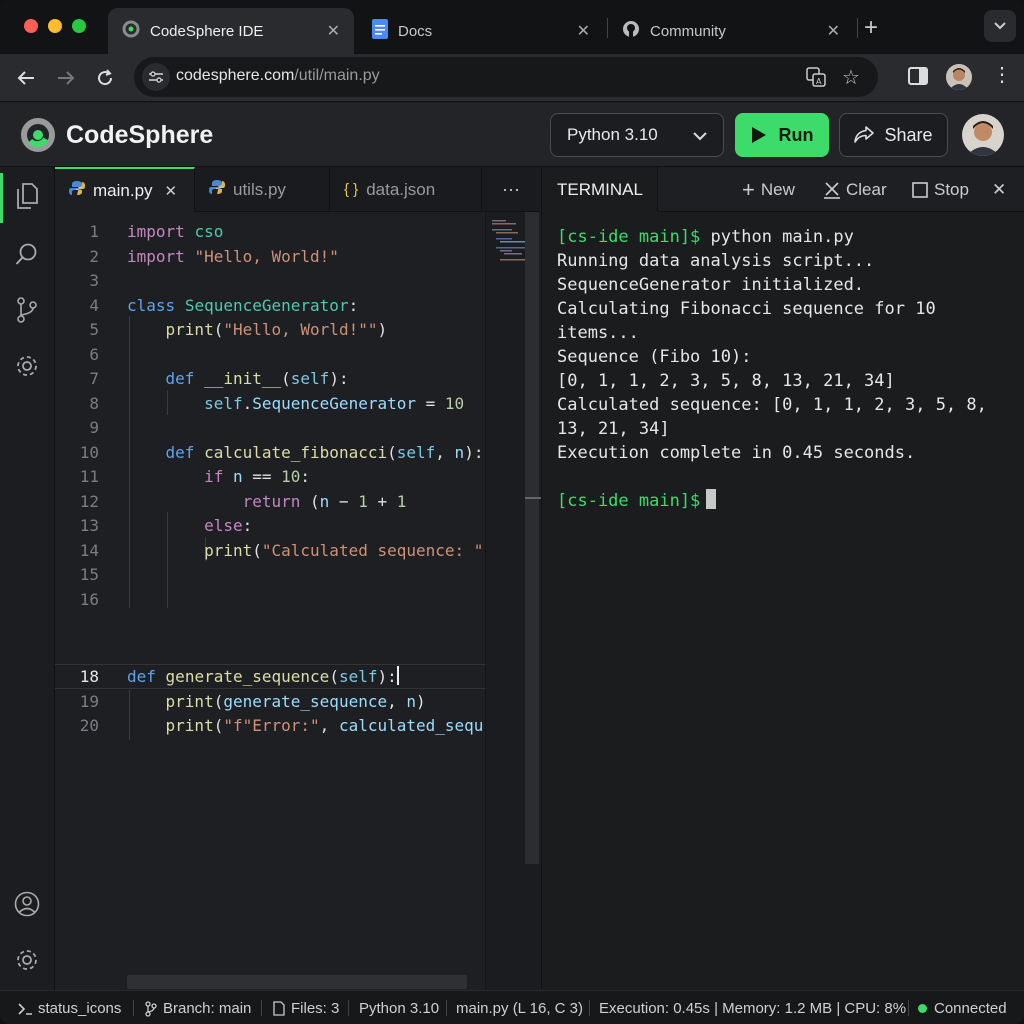 Image resolution: width=1024 pixels, height=1024 pixels. I want to click on editor-tab-main-py: main.py ✕, so click(125, 189).